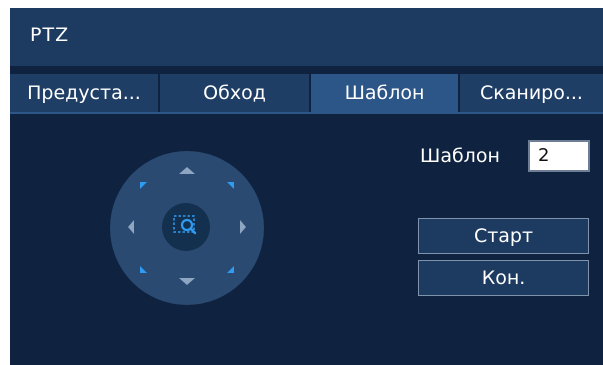 Image resolution: width=603 pixels, height=365 pixels. Describe the element at coordinates (243, 227) in the screenshot. I see `right-arrow-icon` at that location.